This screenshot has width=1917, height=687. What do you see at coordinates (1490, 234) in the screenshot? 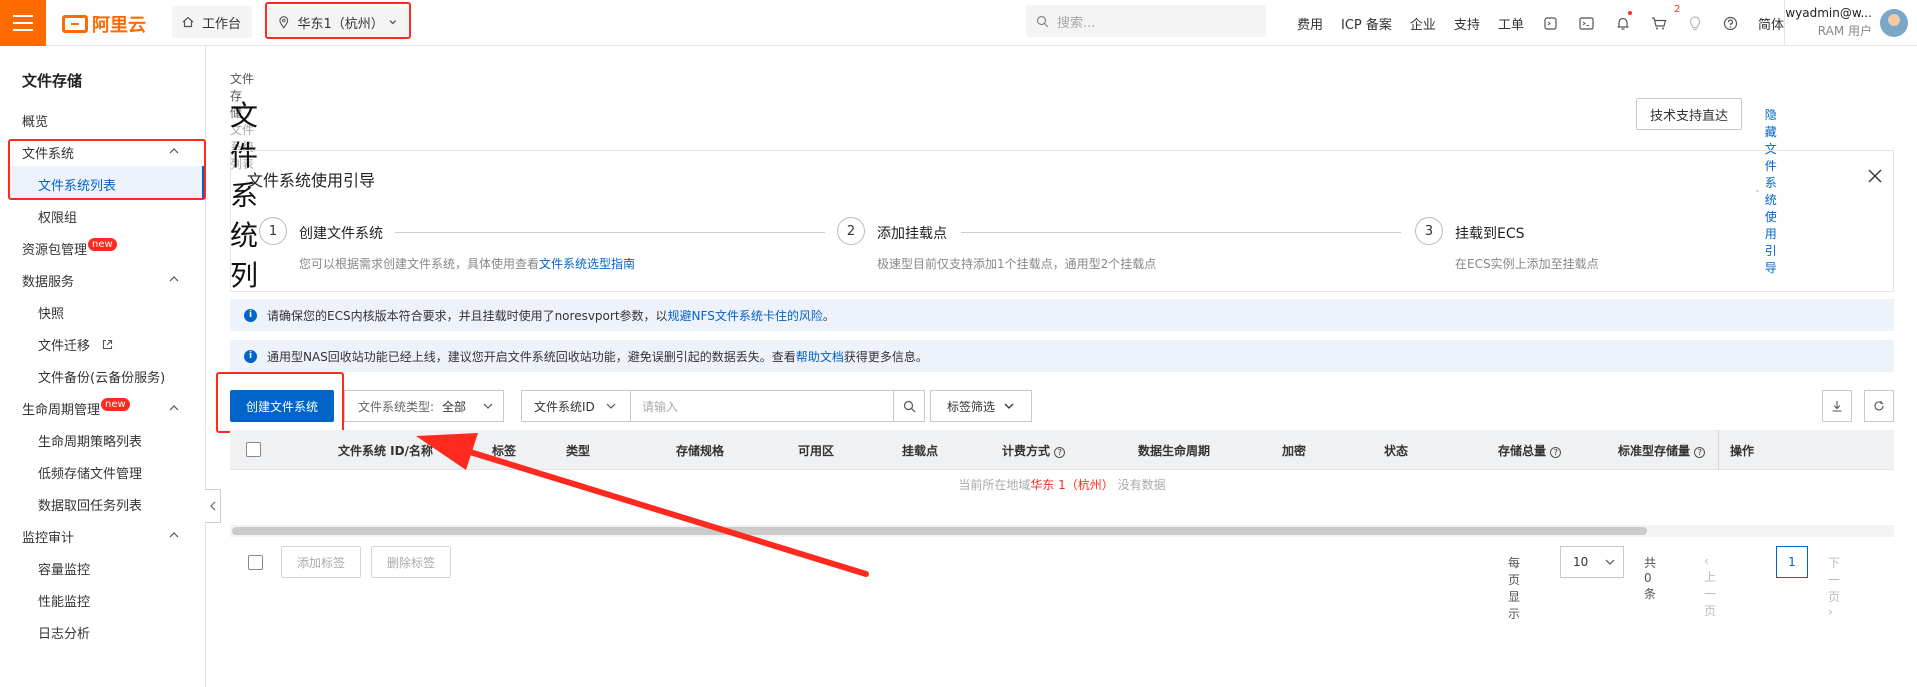
I see `step-title: 挂载到ECS` at bounding box center [1490, 234].